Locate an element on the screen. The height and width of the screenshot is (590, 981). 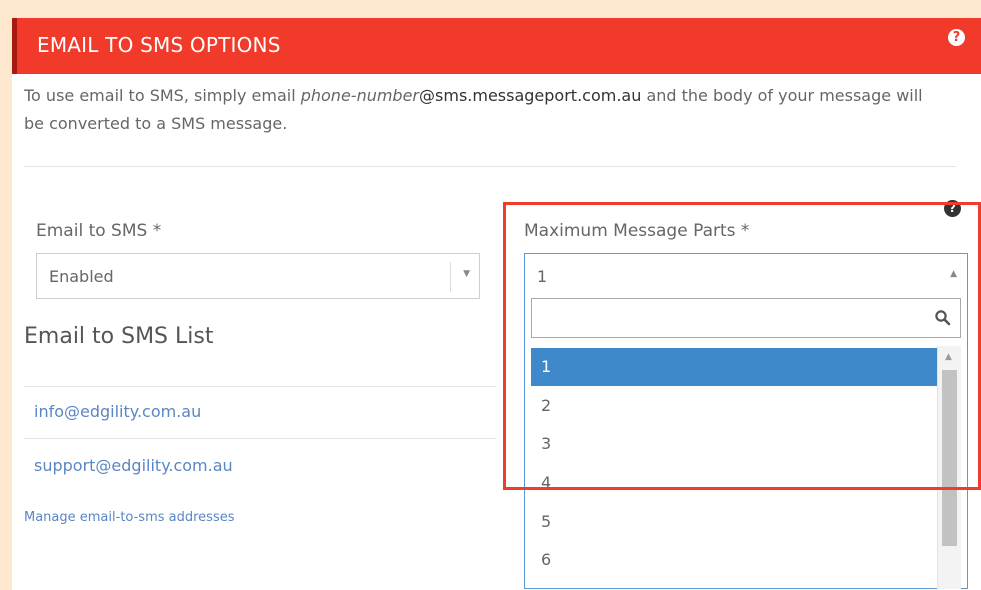
scroll-up-arrow-icon: ▲ is located at coordinates (948, 357).